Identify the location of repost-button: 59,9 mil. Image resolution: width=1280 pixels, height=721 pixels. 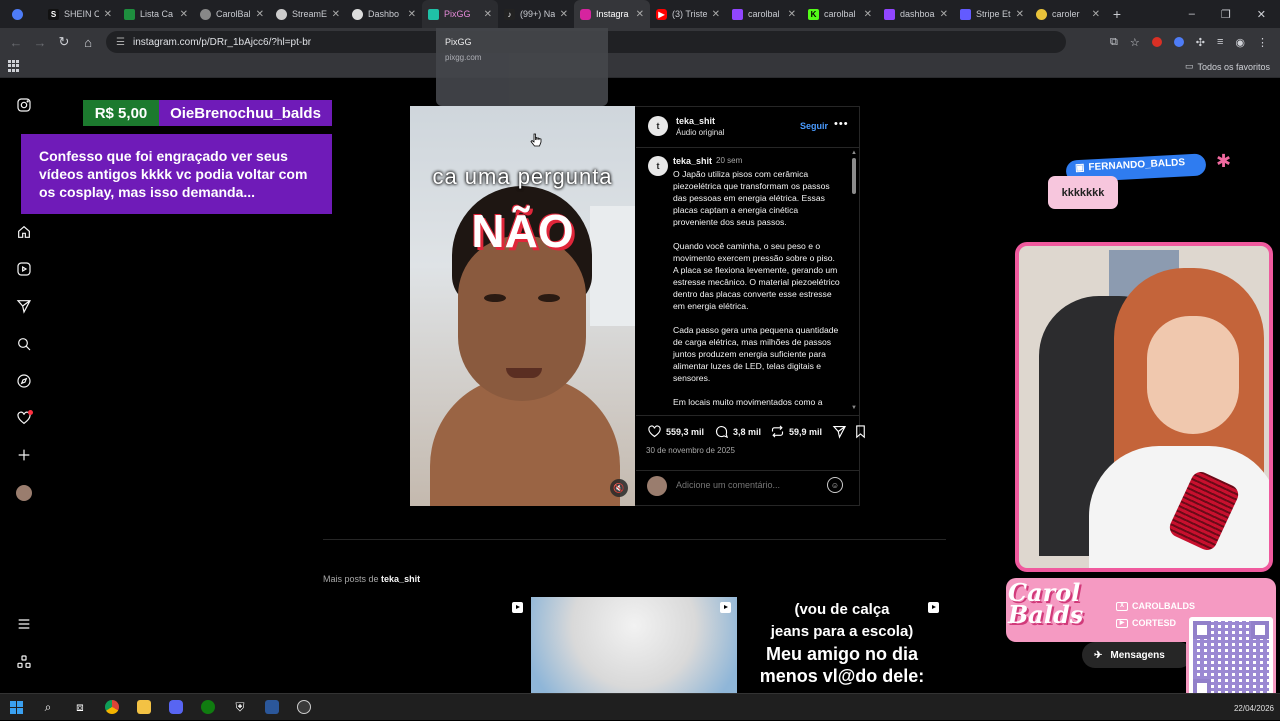
(796, 431).